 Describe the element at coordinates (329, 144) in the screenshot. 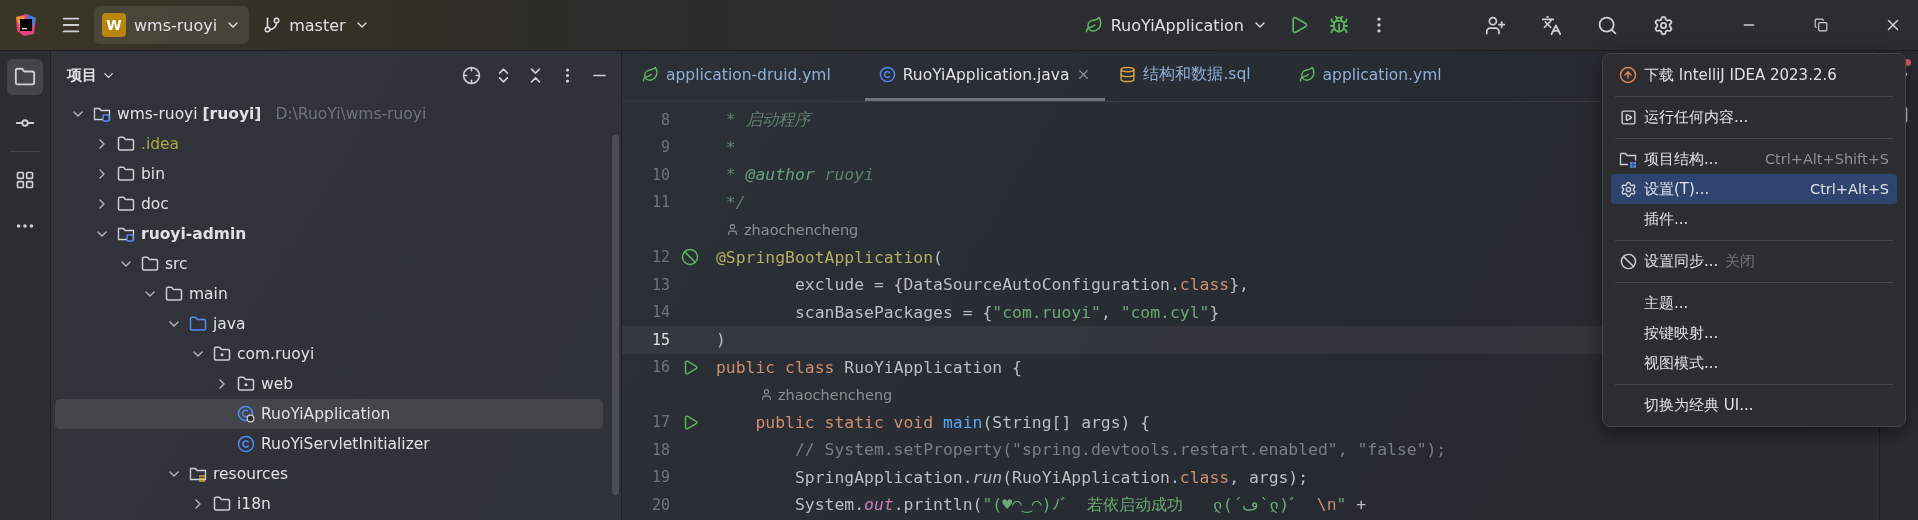

I see `tree-item: .idea` at that location.